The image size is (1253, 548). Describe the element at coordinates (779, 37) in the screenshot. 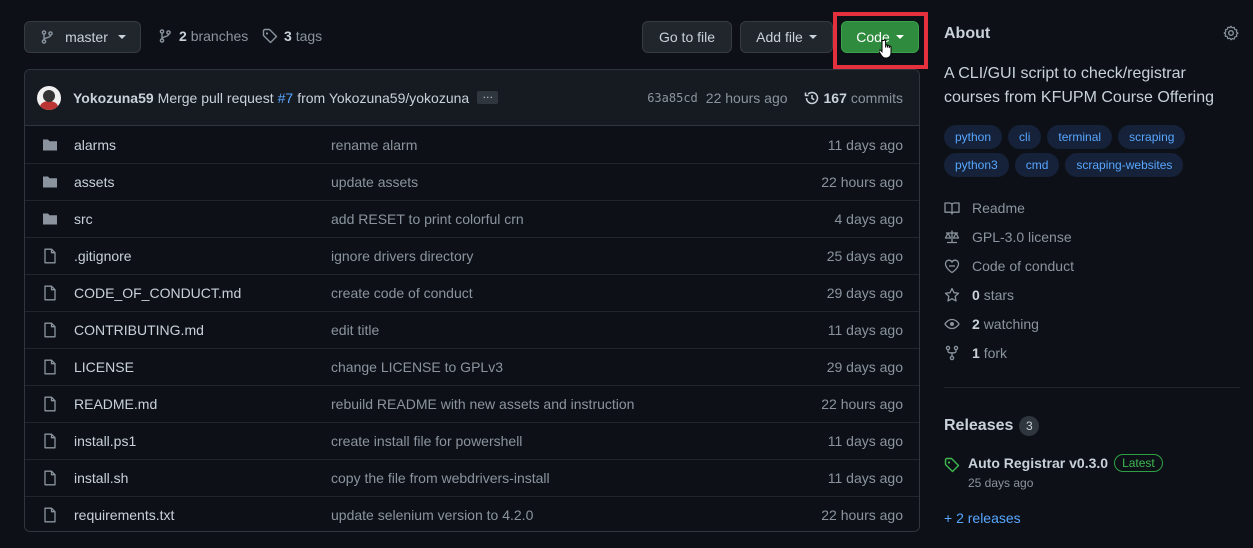

I see `add-file-label: Add file` at that location.